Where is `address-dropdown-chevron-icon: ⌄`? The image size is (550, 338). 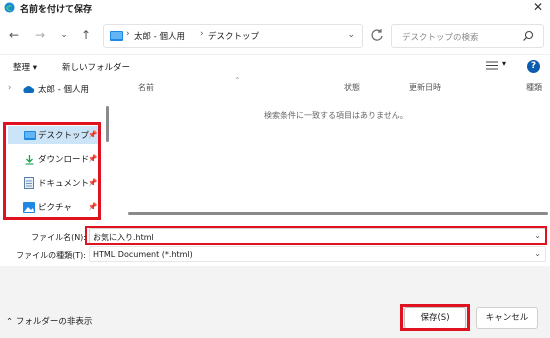
address-dropdown-chevron-icon: ⌄ is located at coordinates (351, 35).